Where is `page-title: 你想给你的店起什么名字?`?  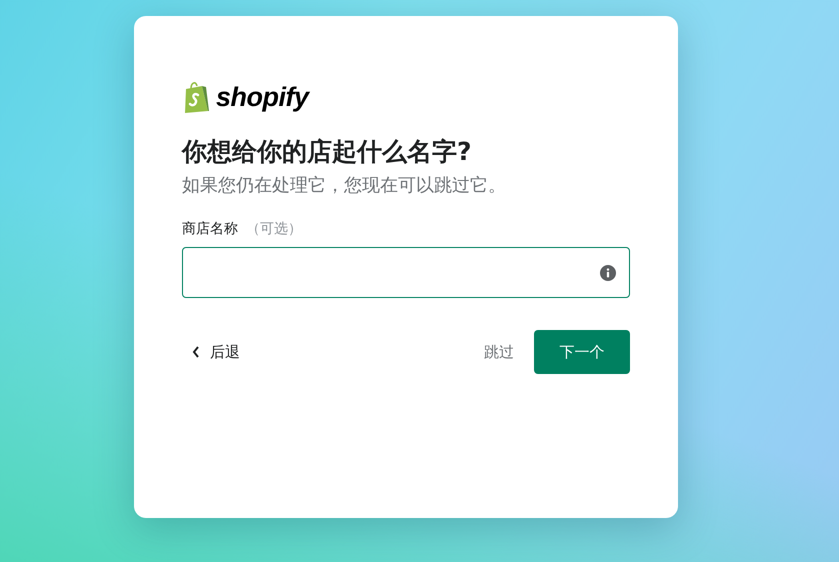
page-title: 你想给你的店起什么名字? is located at coordinates (327, 152).